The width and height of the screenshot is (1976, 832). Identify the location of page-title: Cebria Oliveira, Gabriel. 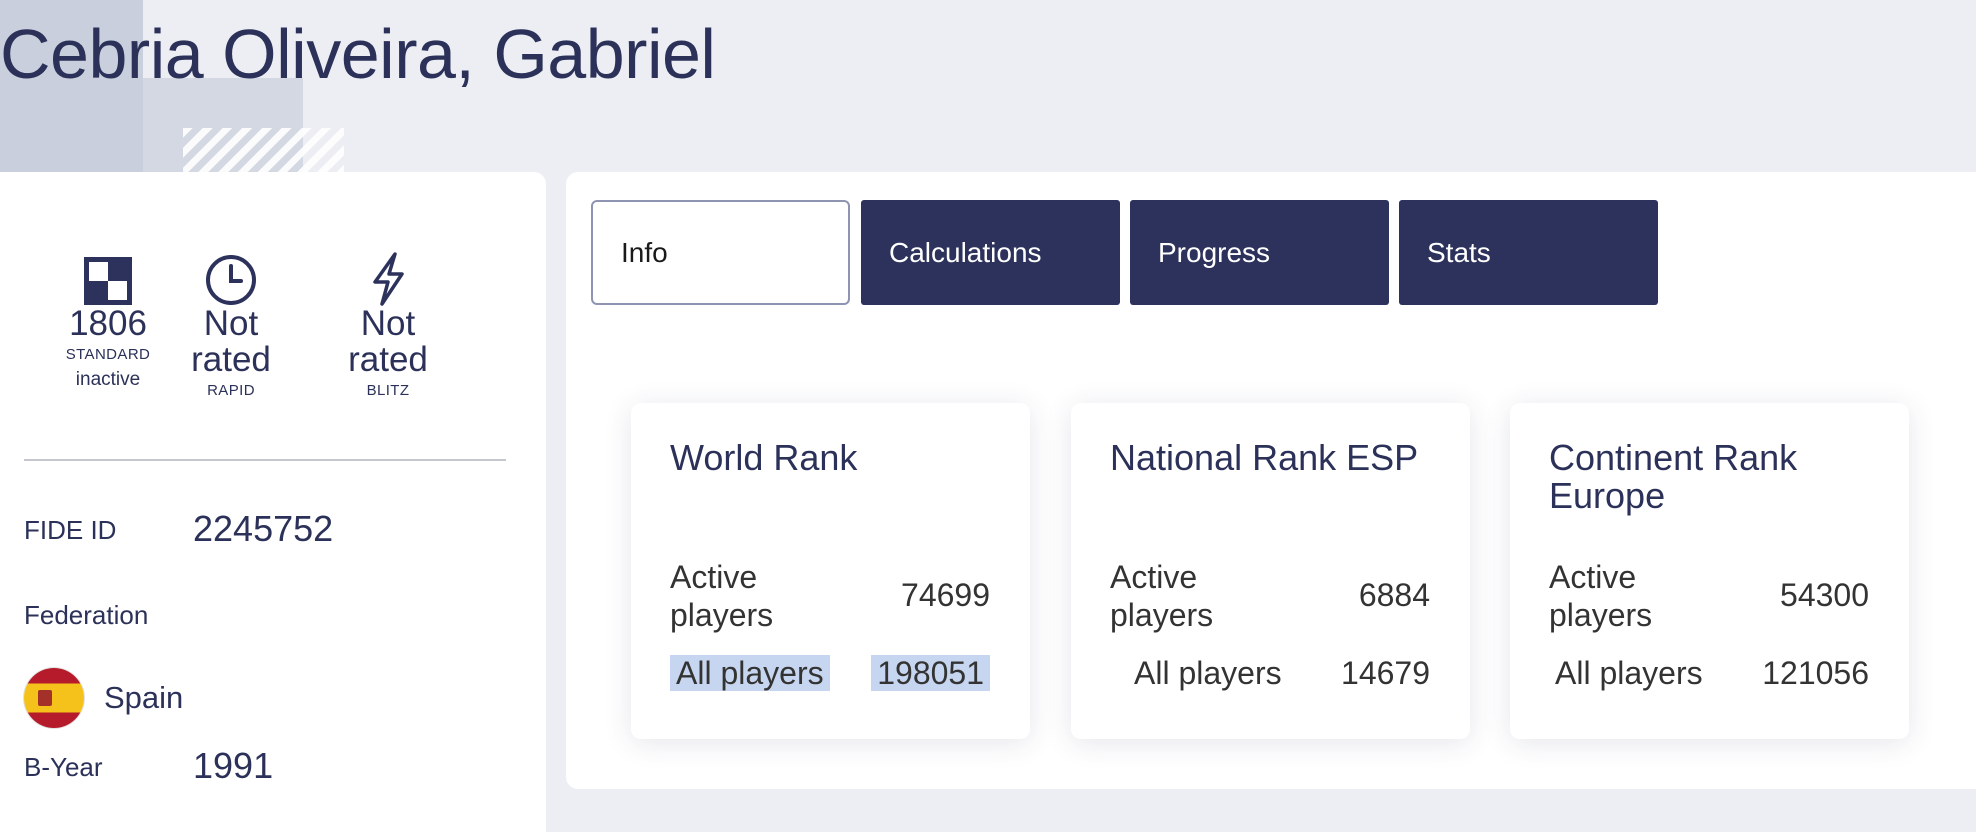
(358, 54).